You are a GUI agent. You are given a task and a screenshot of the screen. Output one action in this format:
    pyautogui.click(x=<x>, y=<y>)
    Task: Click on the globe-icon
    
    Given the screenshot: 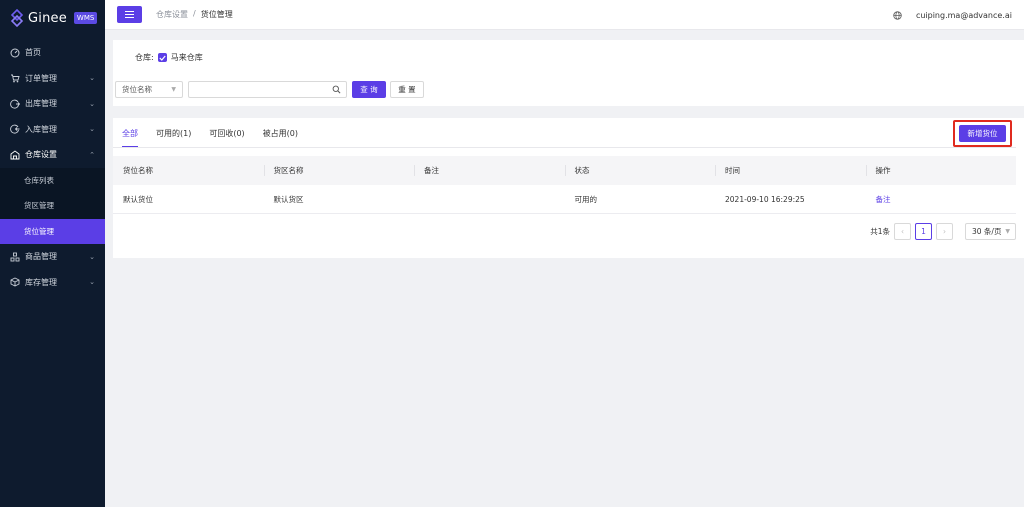 What is the action you would take?
    pyautogui.click(x=897, y=15)
    